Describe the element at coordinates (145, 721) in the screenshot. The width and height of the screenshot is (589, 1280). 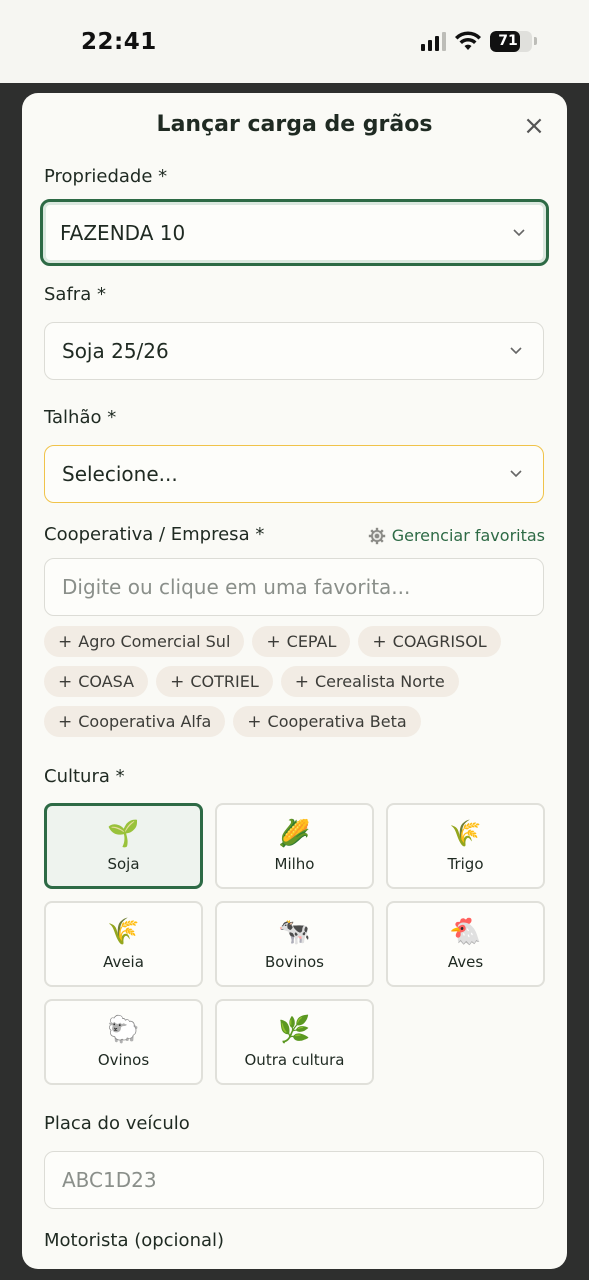
I see `favorite-chip-label: Cooperativa Alfa` at that location.